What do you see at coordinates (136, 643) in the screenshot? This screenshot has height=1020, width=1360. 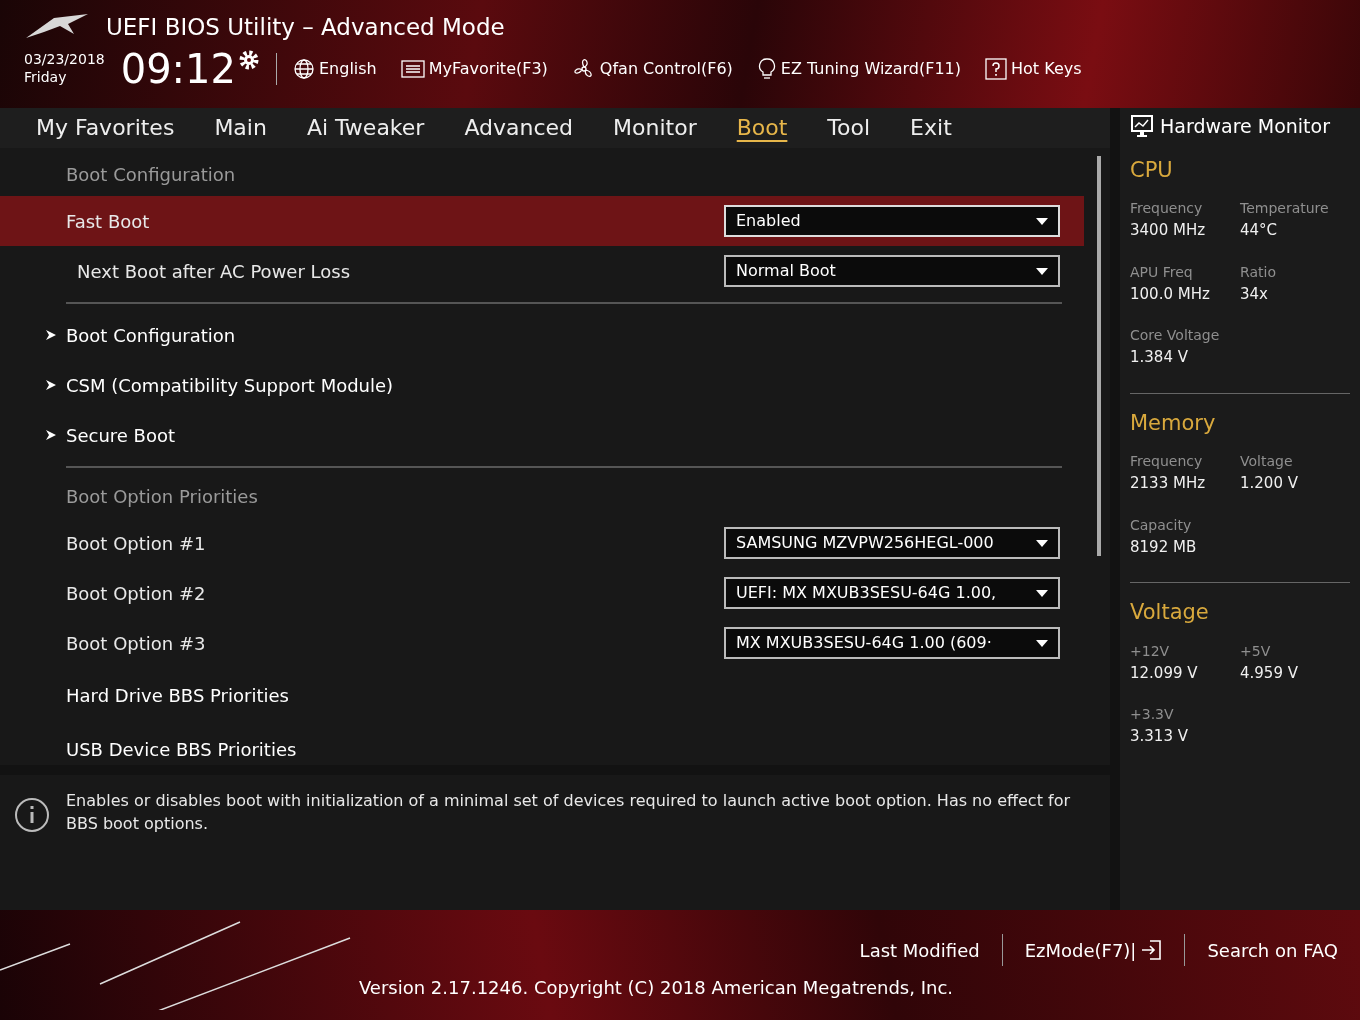 I see `setting-label: Boot Option #3` at bounding box center [136, 643].